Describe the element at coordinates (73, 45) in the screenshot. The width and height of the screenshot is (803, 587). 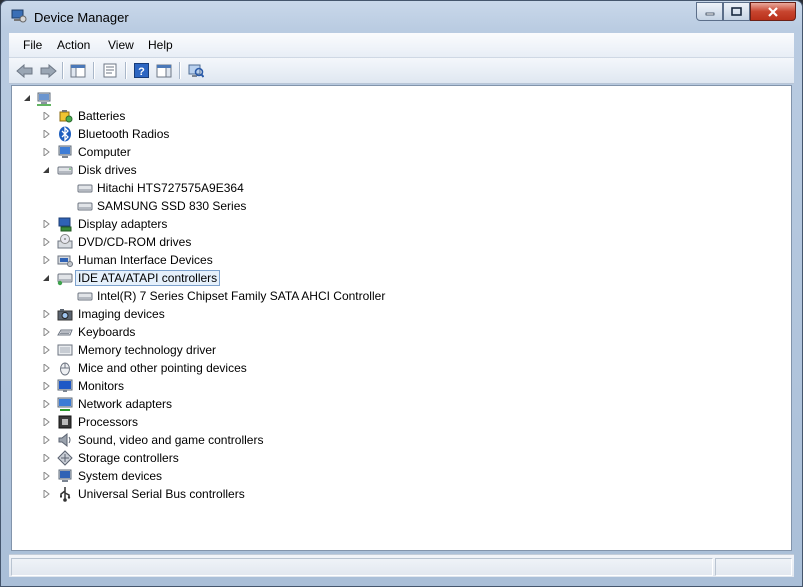
I see `menu-action: Action` at that location.